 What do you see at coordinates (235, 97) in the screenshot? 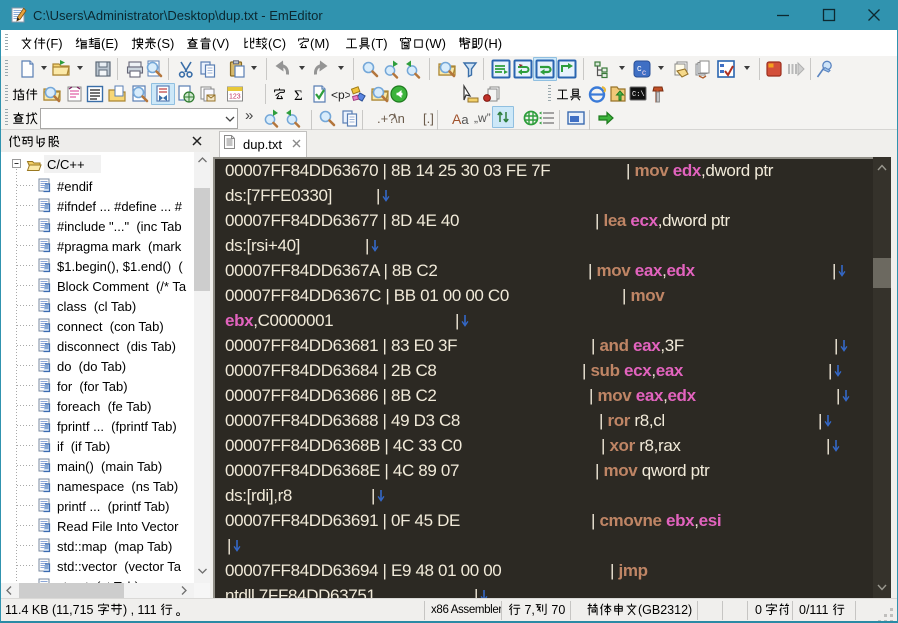
I see `svg-text: 123` at bounding box center [235, 97].